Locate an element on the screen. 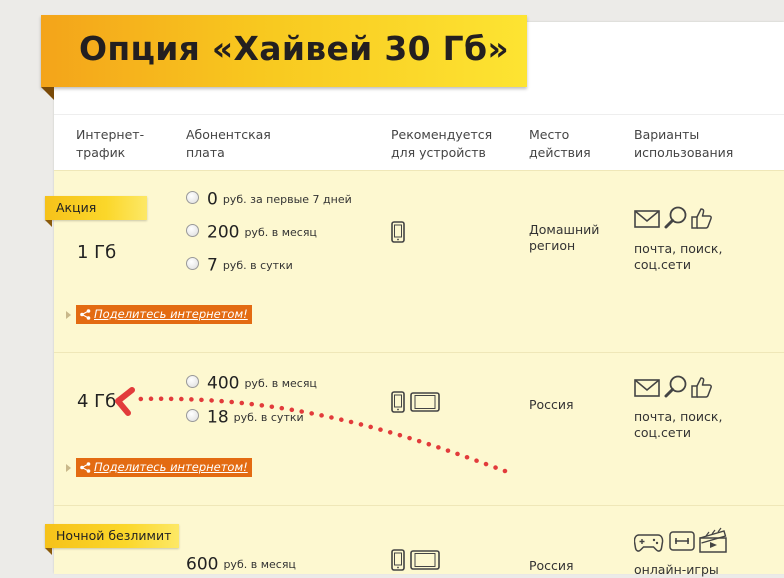 The height and width of the screenshot is (578, 784). region-label: Домашний регион is located at coordinates (564, 237).